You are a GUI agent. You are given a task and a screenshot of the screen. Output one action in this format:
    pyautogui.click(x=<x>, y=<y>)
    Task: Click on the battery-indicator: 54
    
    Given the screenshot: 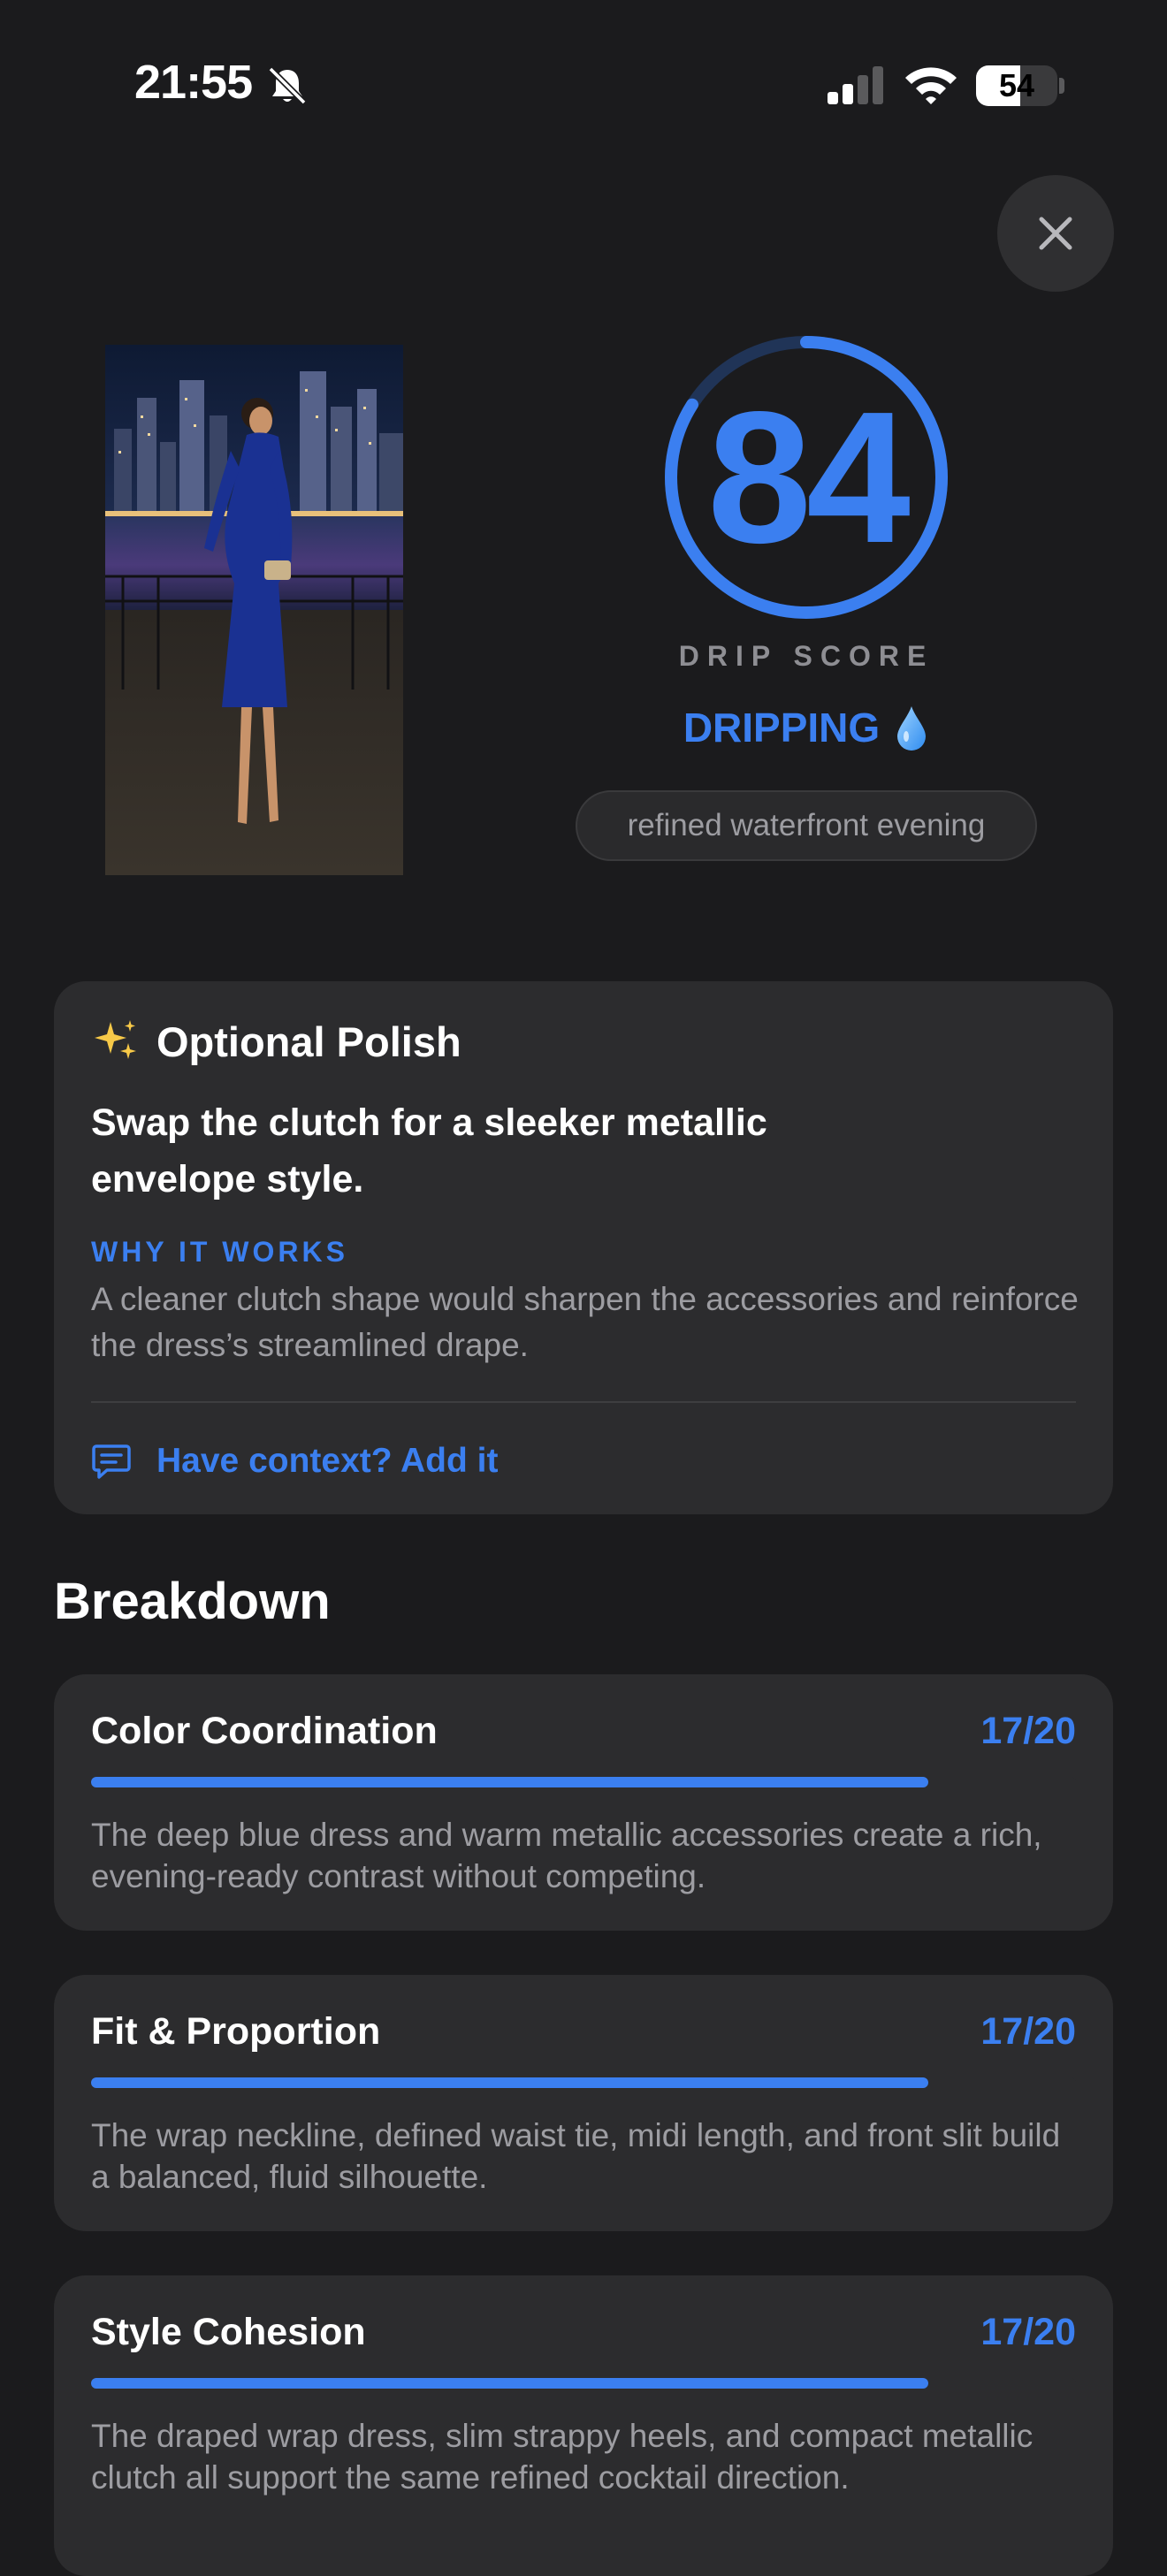 What is the action you would take?
    pyautogui.click(x=1016, y=85)
    